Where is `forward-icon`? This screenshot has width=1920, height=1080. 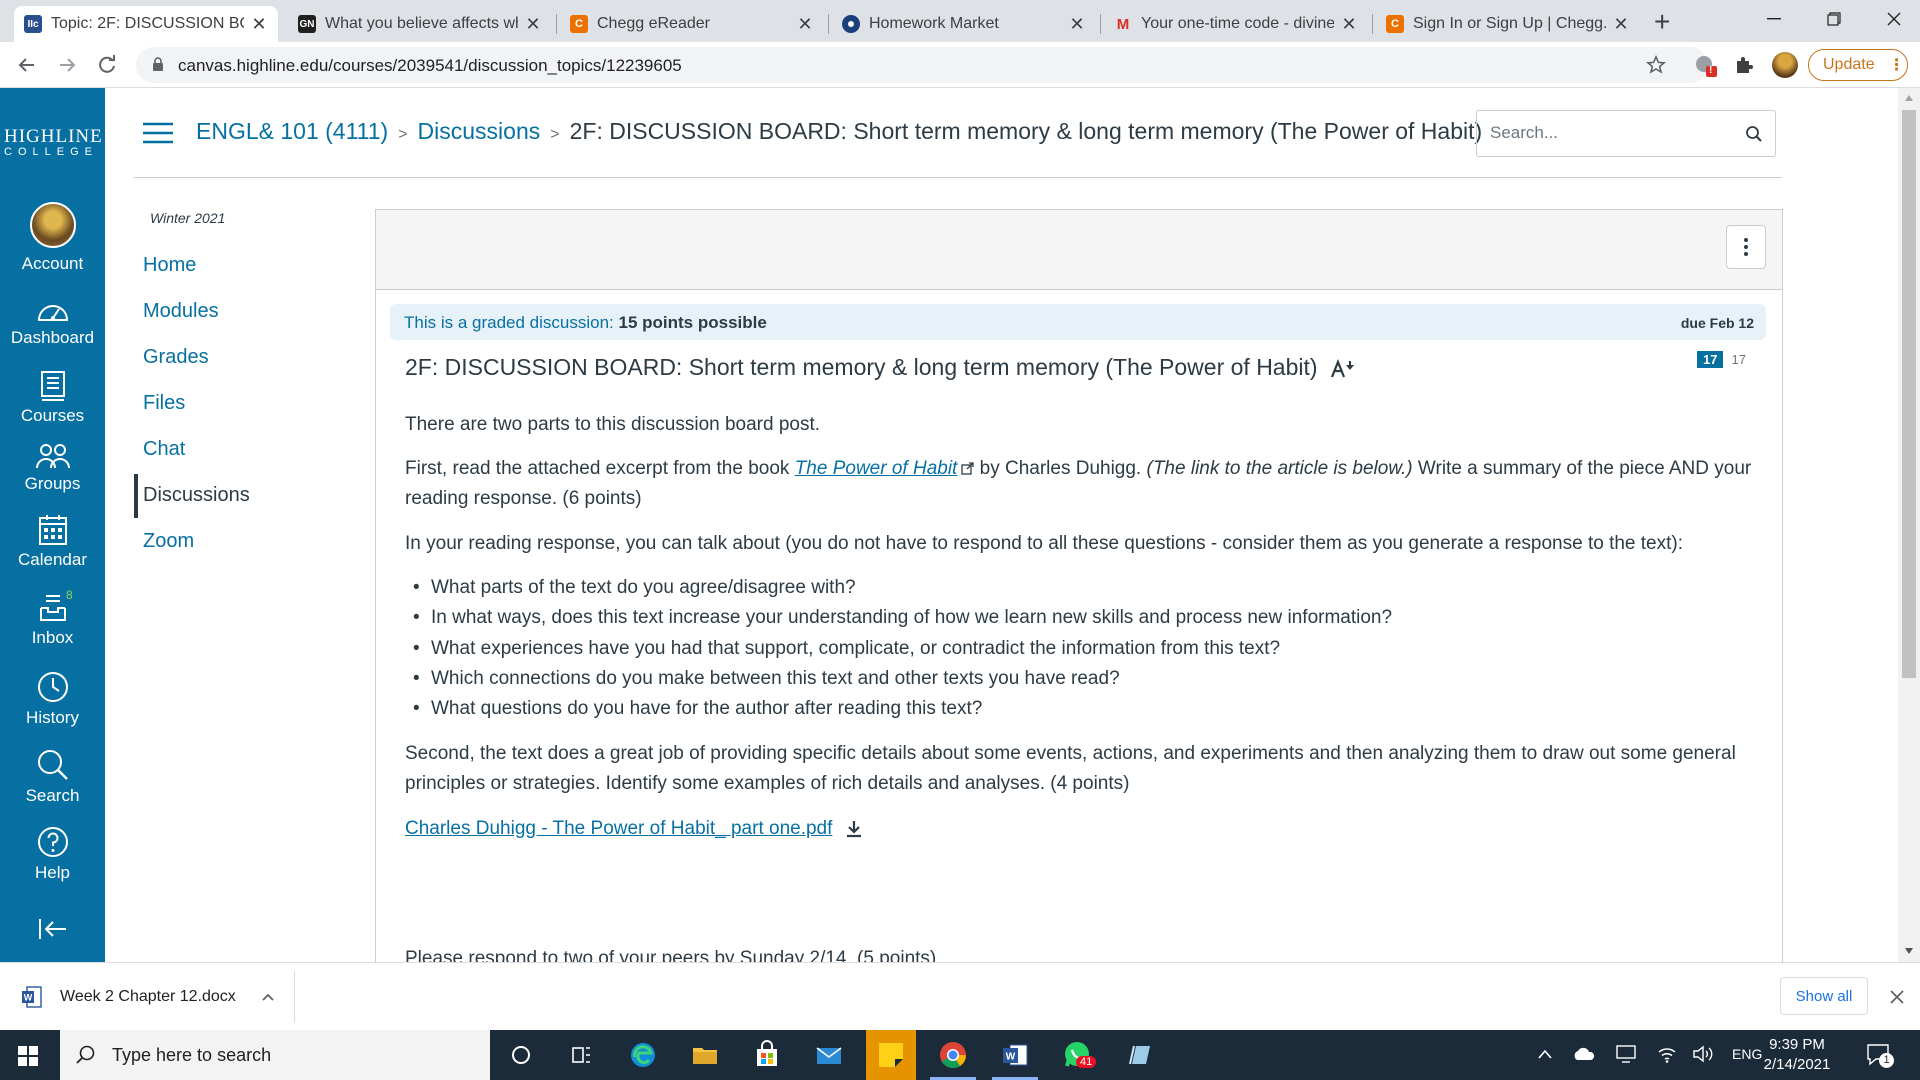
forward-icon is located at coordinates (67, 65).